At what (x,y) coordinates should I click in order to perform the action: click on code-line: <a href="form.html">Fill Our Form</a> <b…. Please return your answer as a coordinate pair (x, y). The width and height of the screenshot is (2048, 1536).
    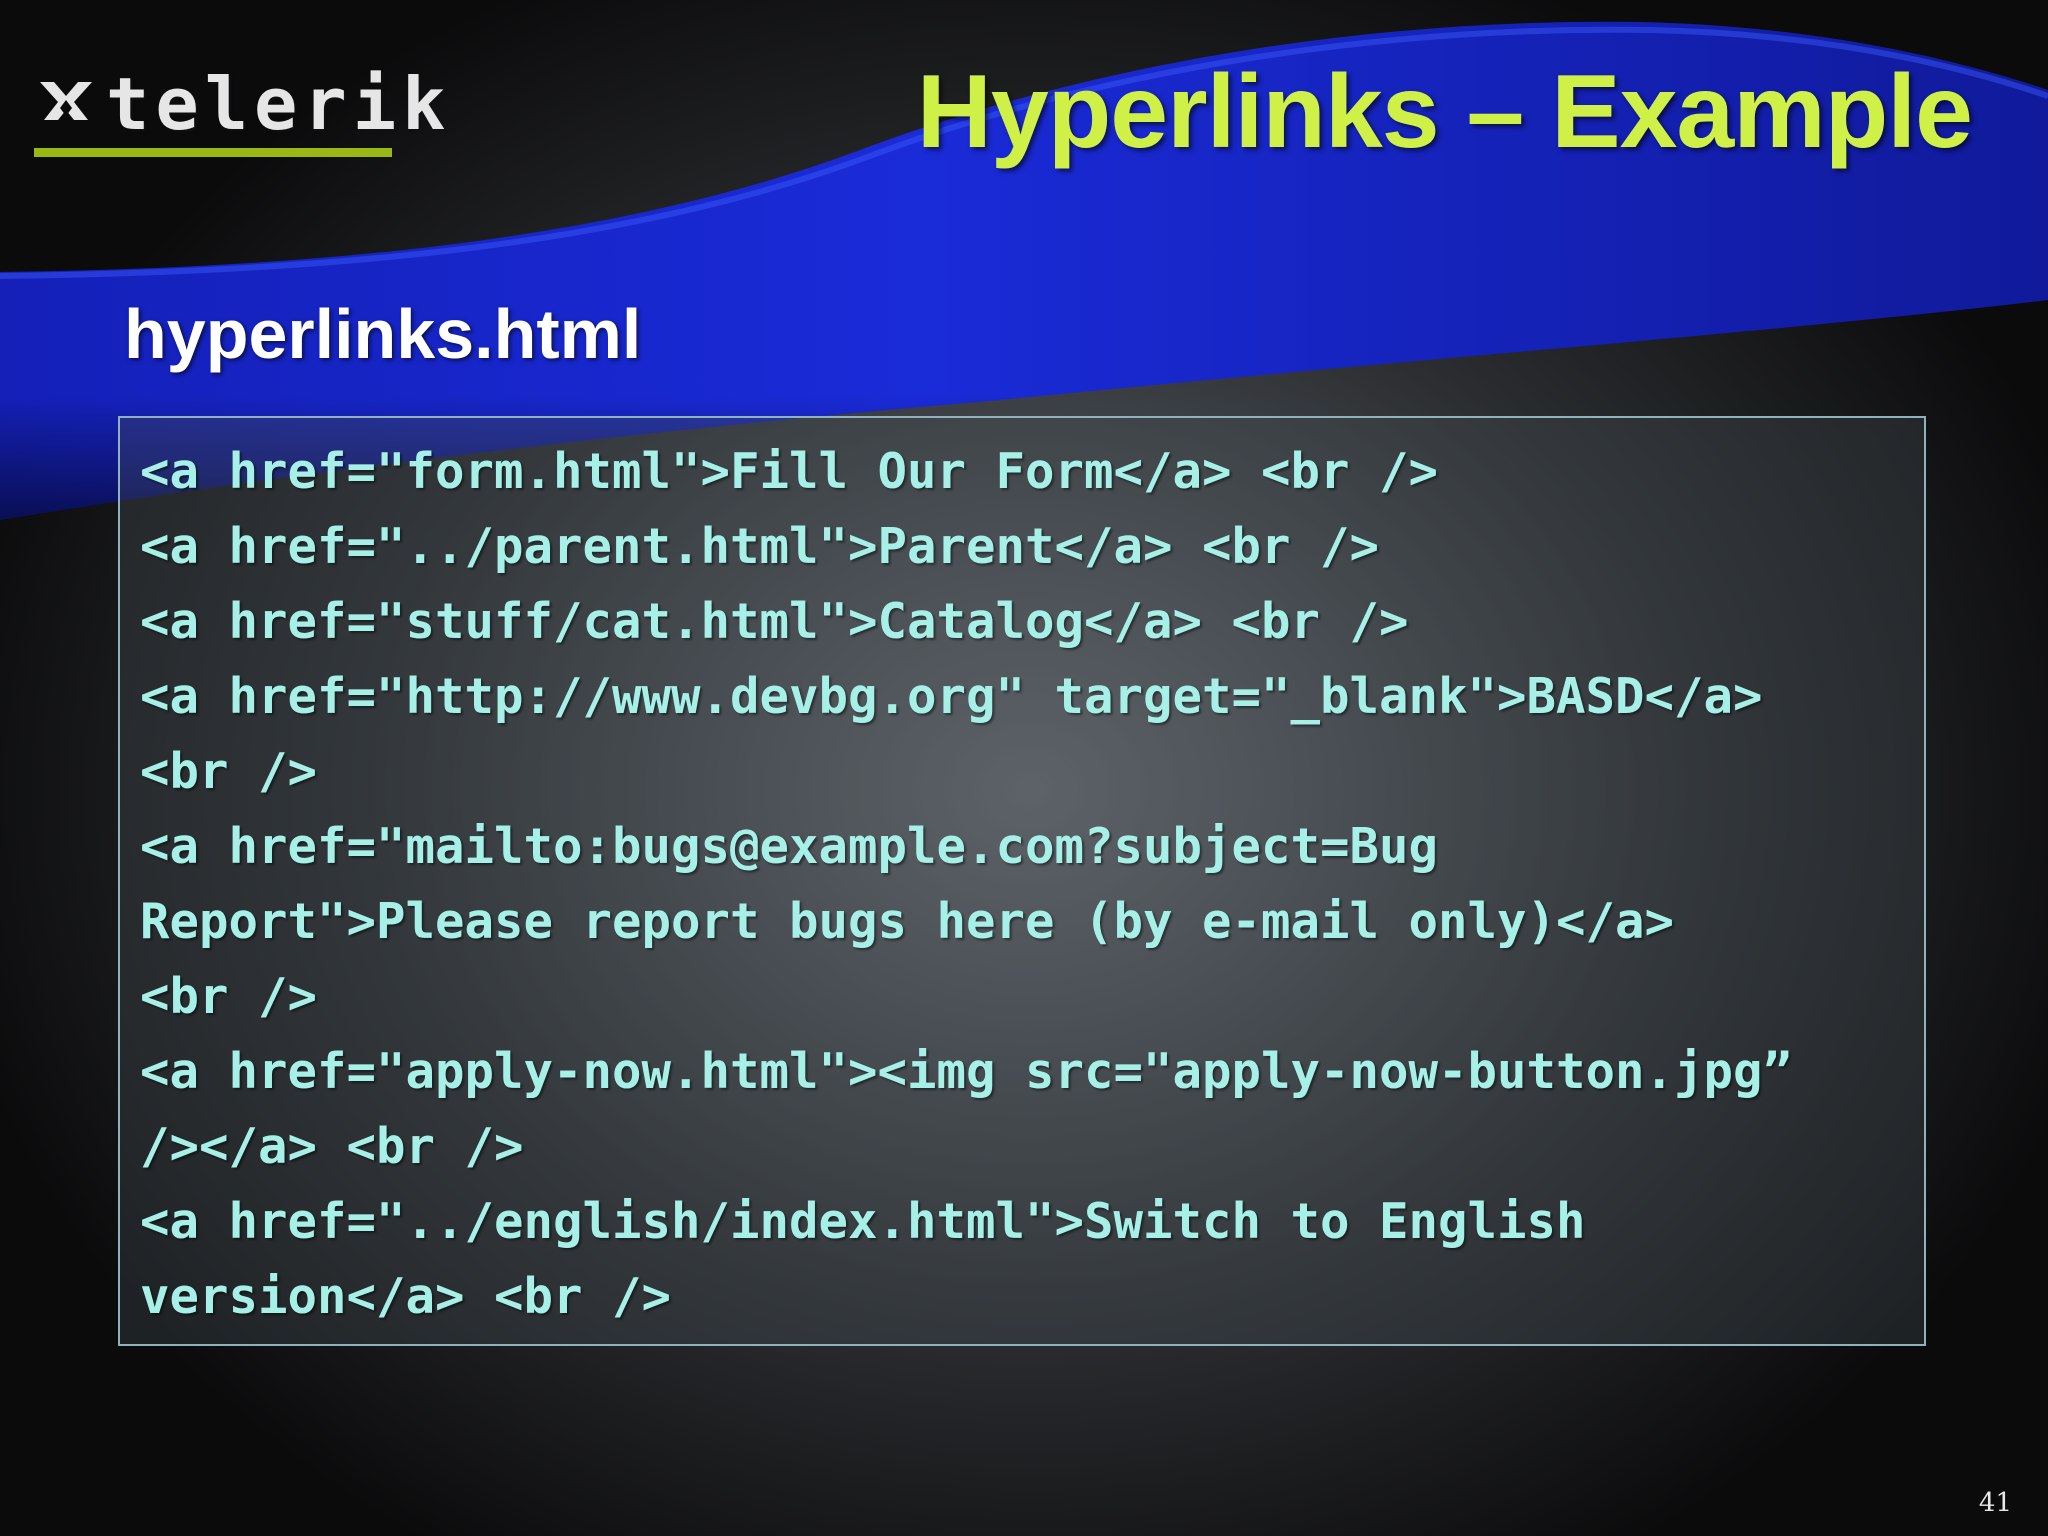
    Looking at the image, I should click on (789, 471).